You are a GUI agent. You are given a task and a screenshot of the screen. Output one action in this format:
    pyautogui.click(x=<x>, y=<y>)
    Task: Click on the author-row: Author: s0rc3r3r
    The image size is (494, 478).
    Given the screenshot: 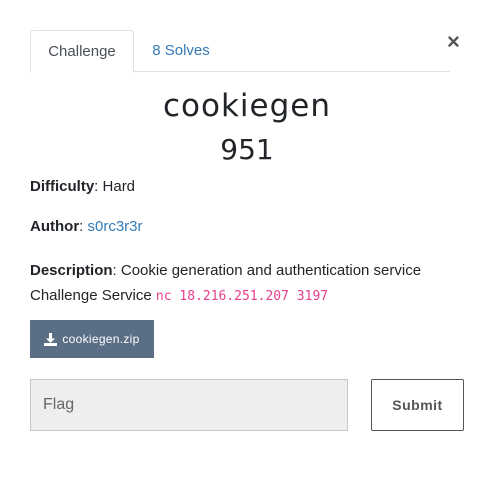 What is the action you would take?
    pyautogui.click(x=86, y=226)
    